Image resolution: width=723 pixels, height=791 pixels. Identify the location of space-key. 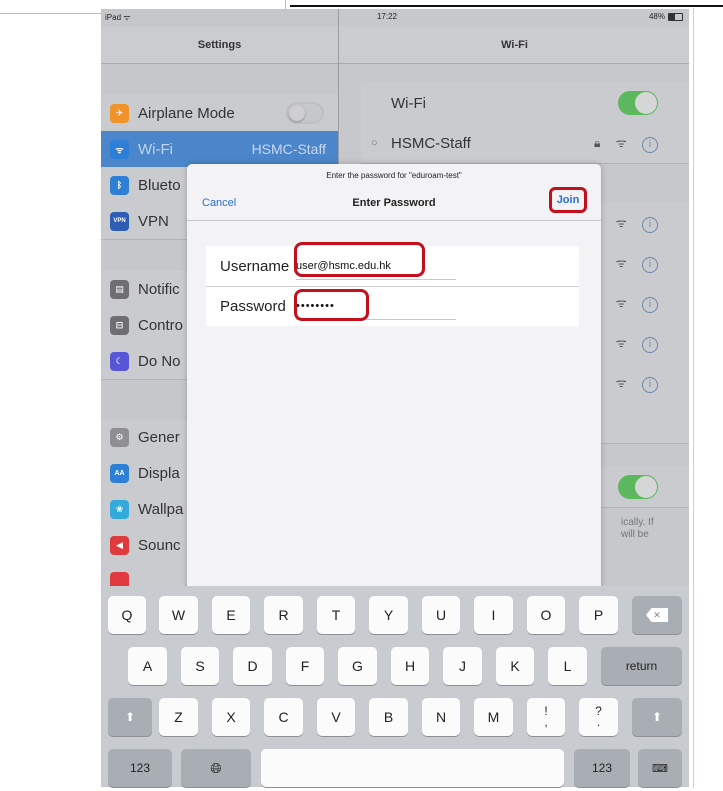
(412, 768).